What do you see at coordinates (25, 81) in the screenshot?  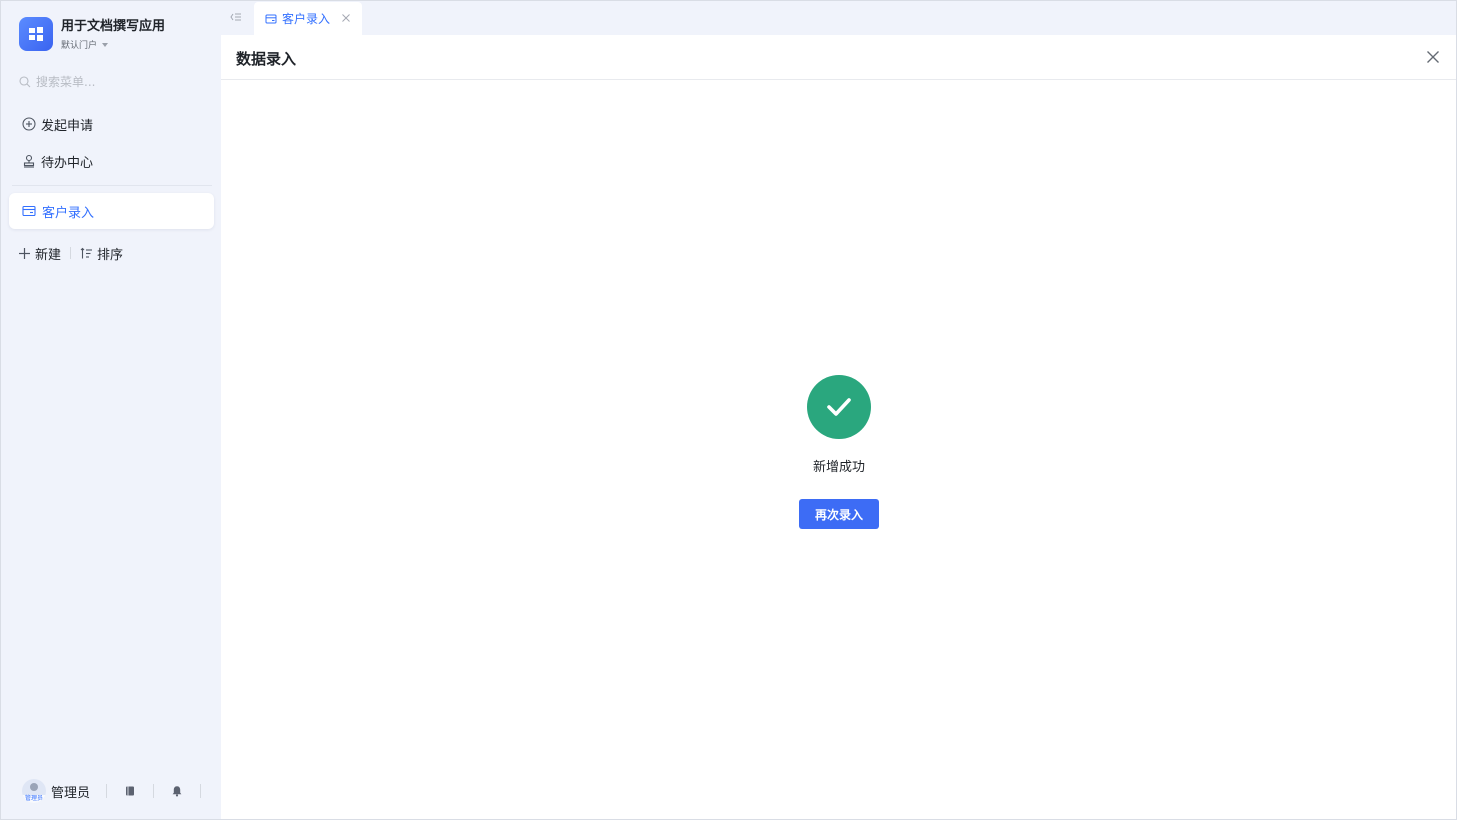 I see `search-icon` at bounding box center [25, 81].